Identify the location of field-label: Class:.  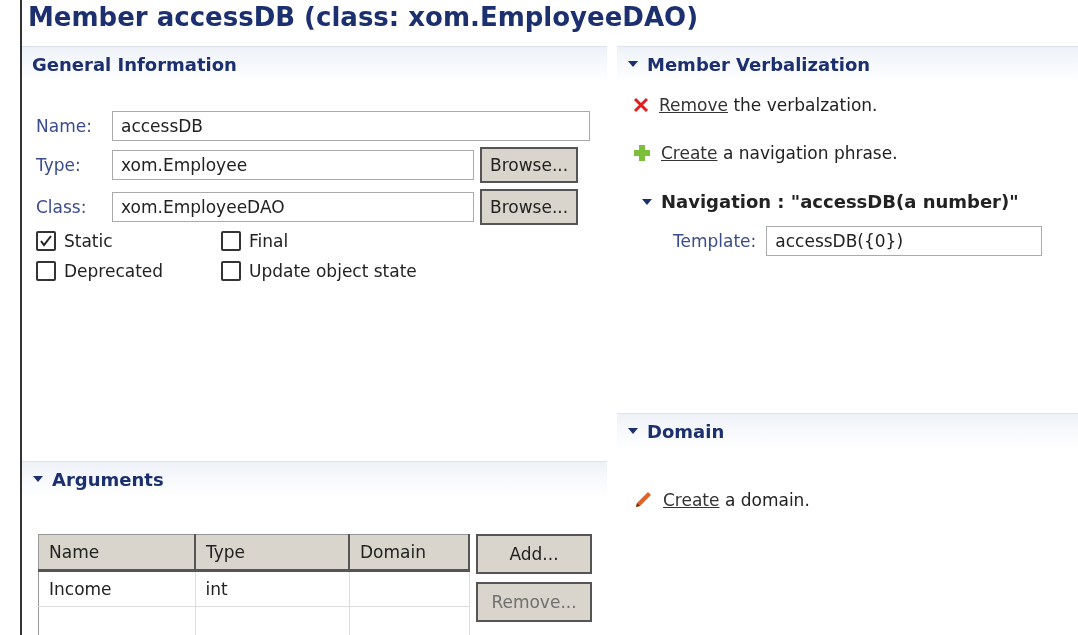
(62, 207).